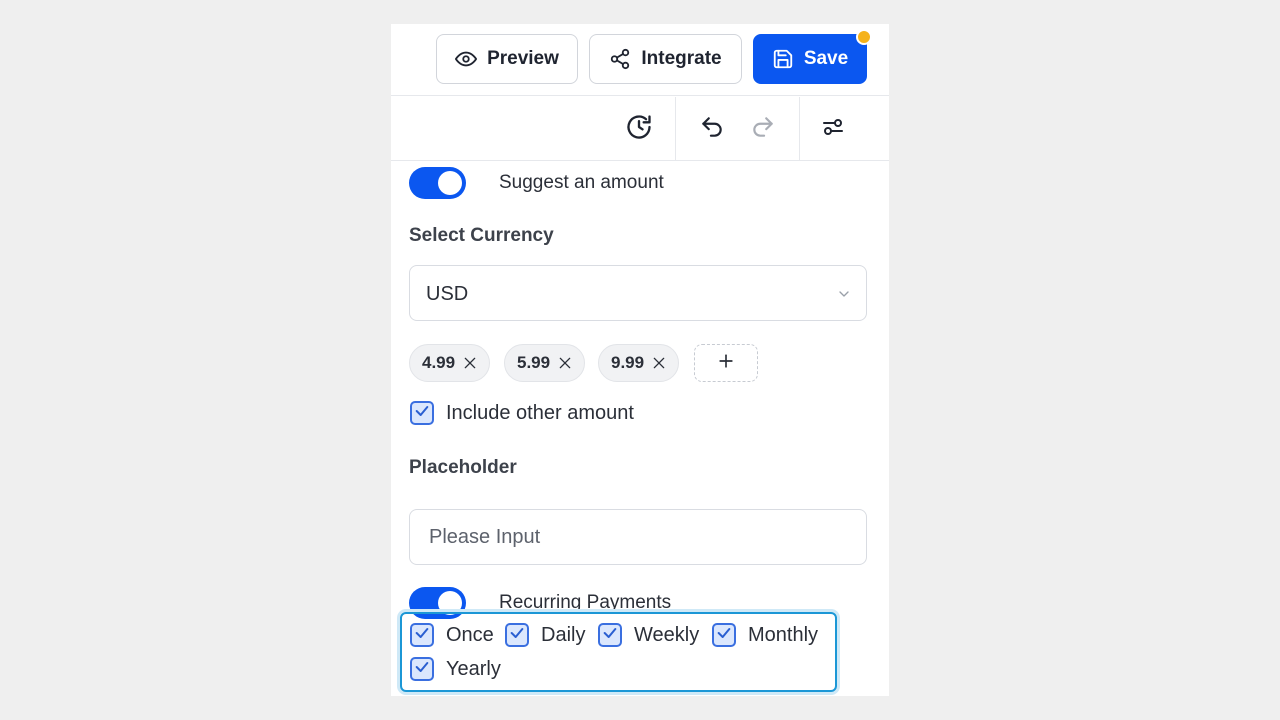 The width and height of the screenshot is (1280, 720). I want to click on frequency-checkbox-yearly, so click(422, 669).